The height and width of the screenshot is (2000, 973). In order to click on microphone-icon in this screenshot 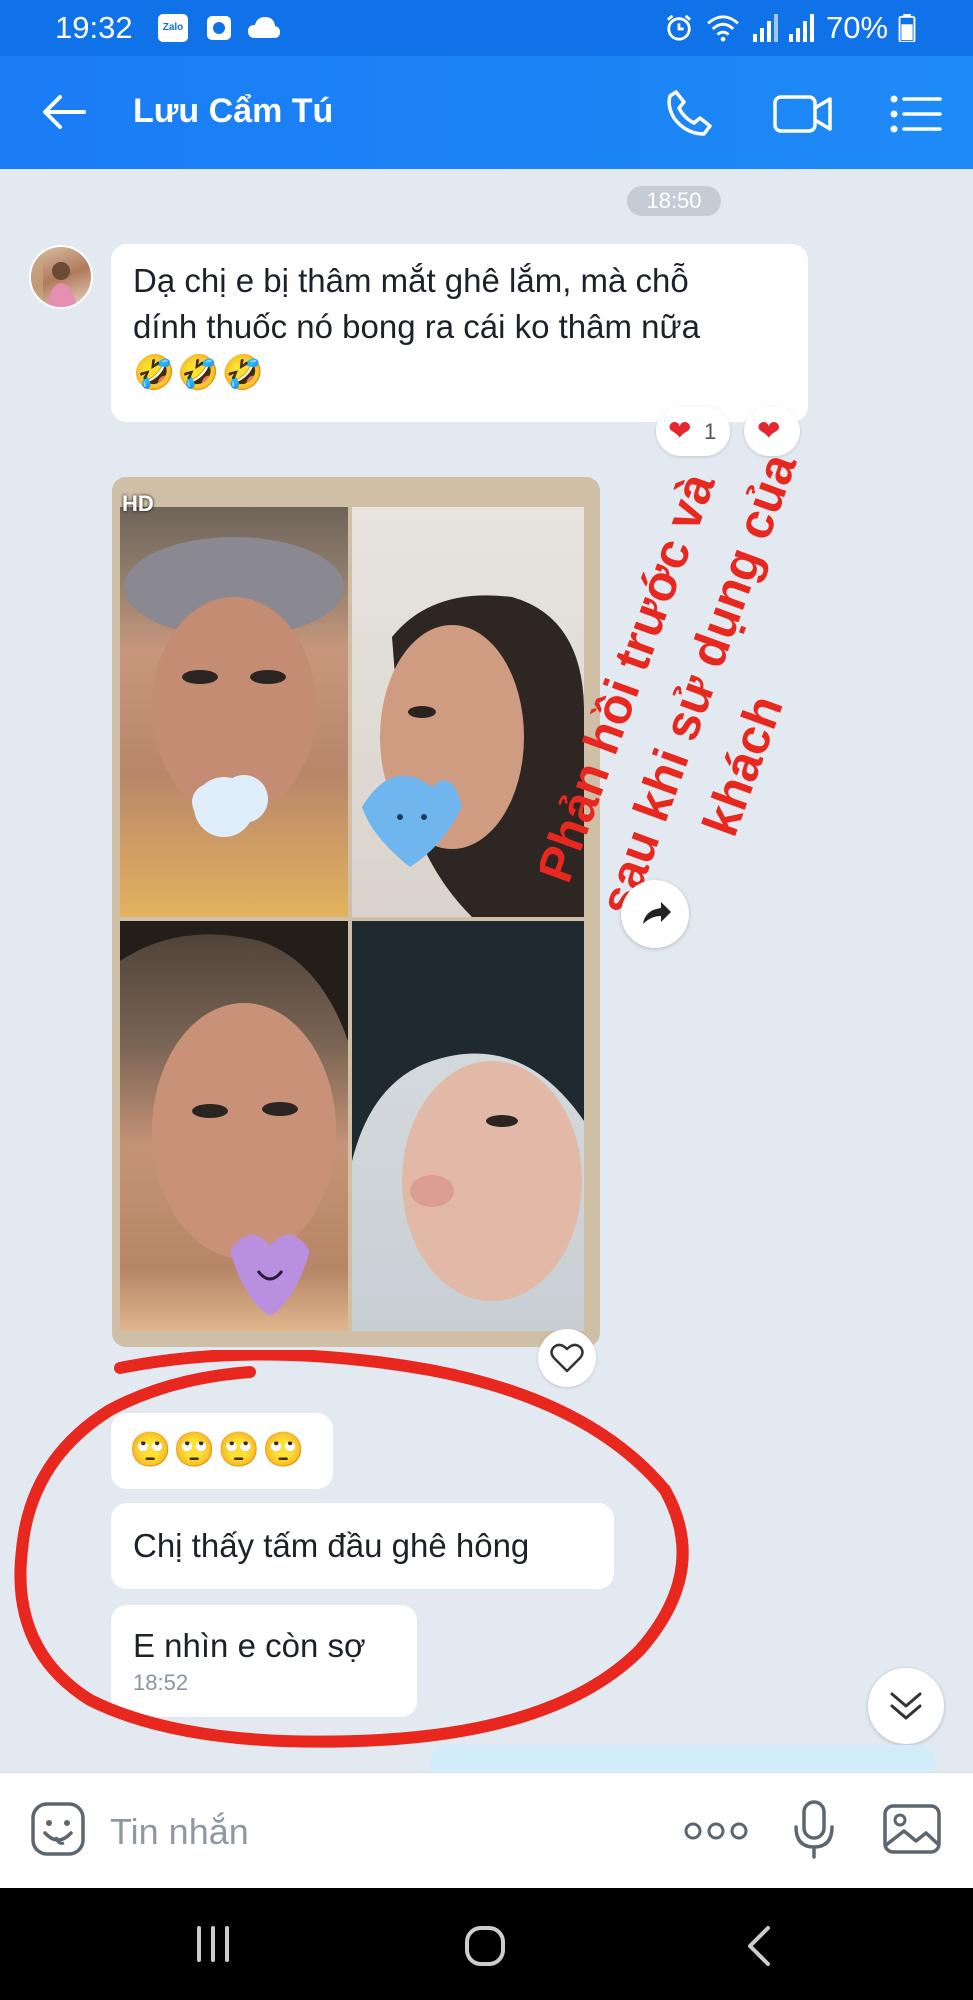, I will do `click(814, 1830)`.